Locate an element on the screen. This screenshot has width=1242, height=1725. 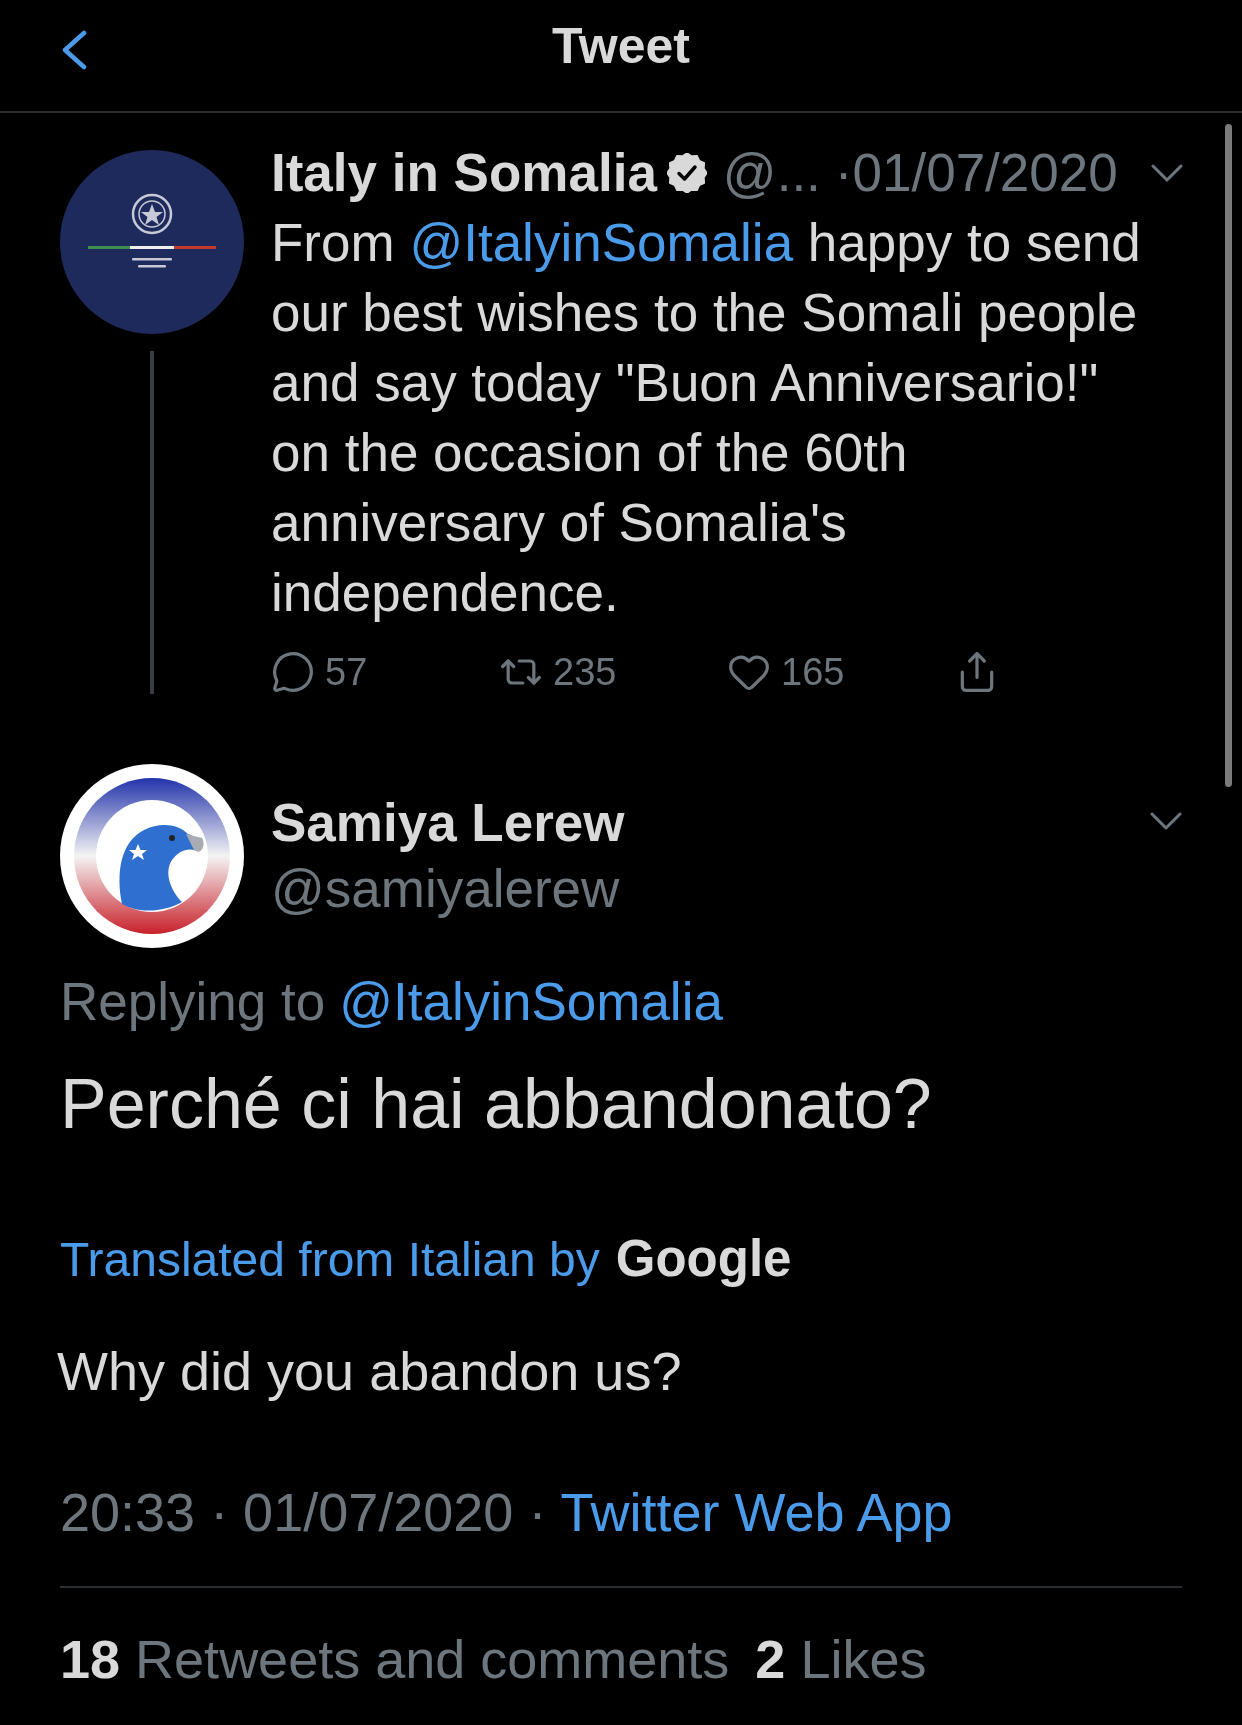
tweet-date: ·01/07/2020 is located at coordinates (976, 173).